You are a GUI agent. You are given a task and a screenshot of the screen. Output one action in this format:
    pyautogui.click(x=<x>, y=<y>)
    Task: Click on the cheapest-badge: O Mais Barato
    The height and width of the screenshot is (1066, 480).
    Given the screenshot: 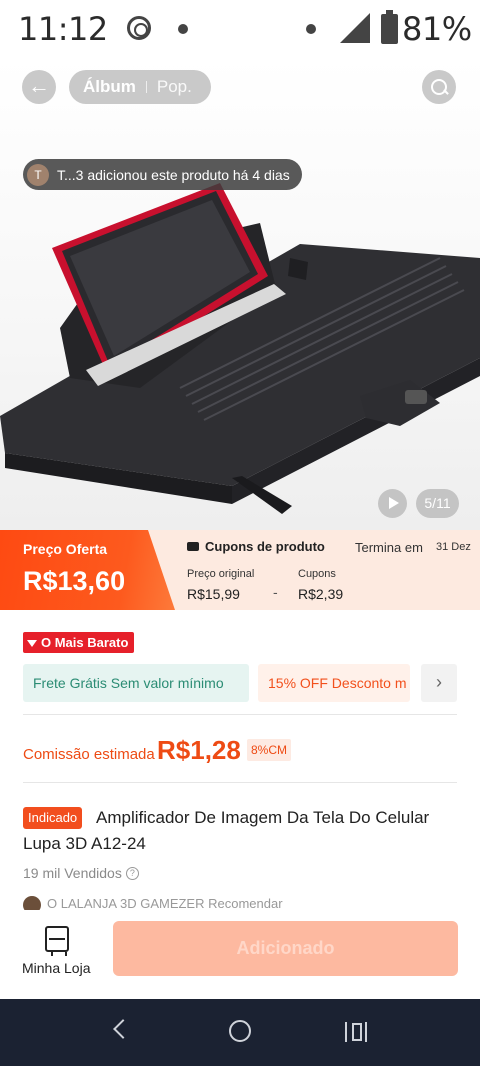 What is the action you would take?
    pyautogui.click(x=79, y=642)
    